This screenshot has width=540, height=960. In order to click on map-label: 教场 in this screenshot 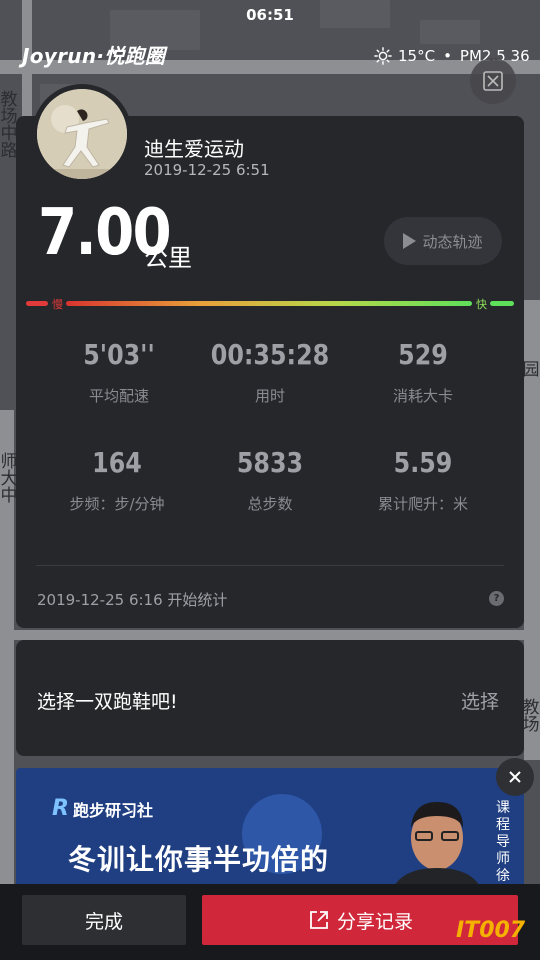, I will do `click(531, 716)`.